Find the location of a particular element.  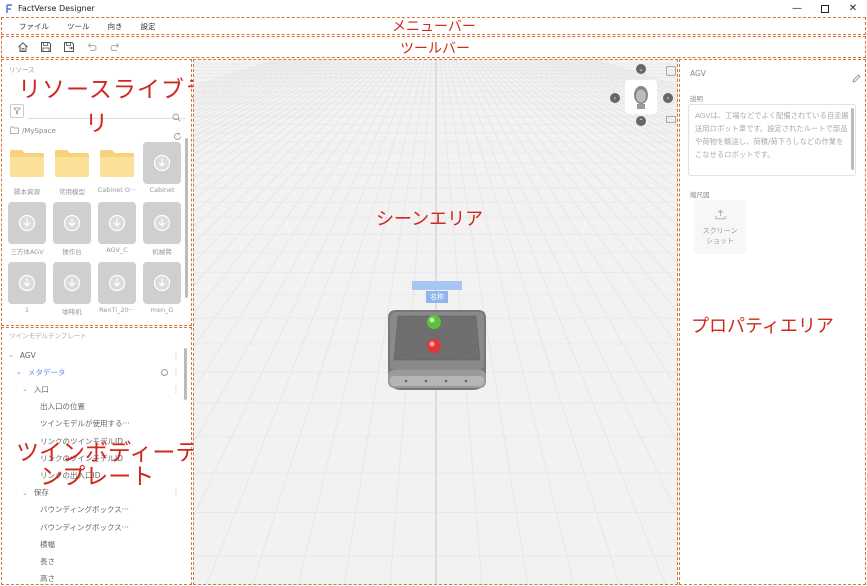

minimize-icon: — is located at coordinates (797, 8).